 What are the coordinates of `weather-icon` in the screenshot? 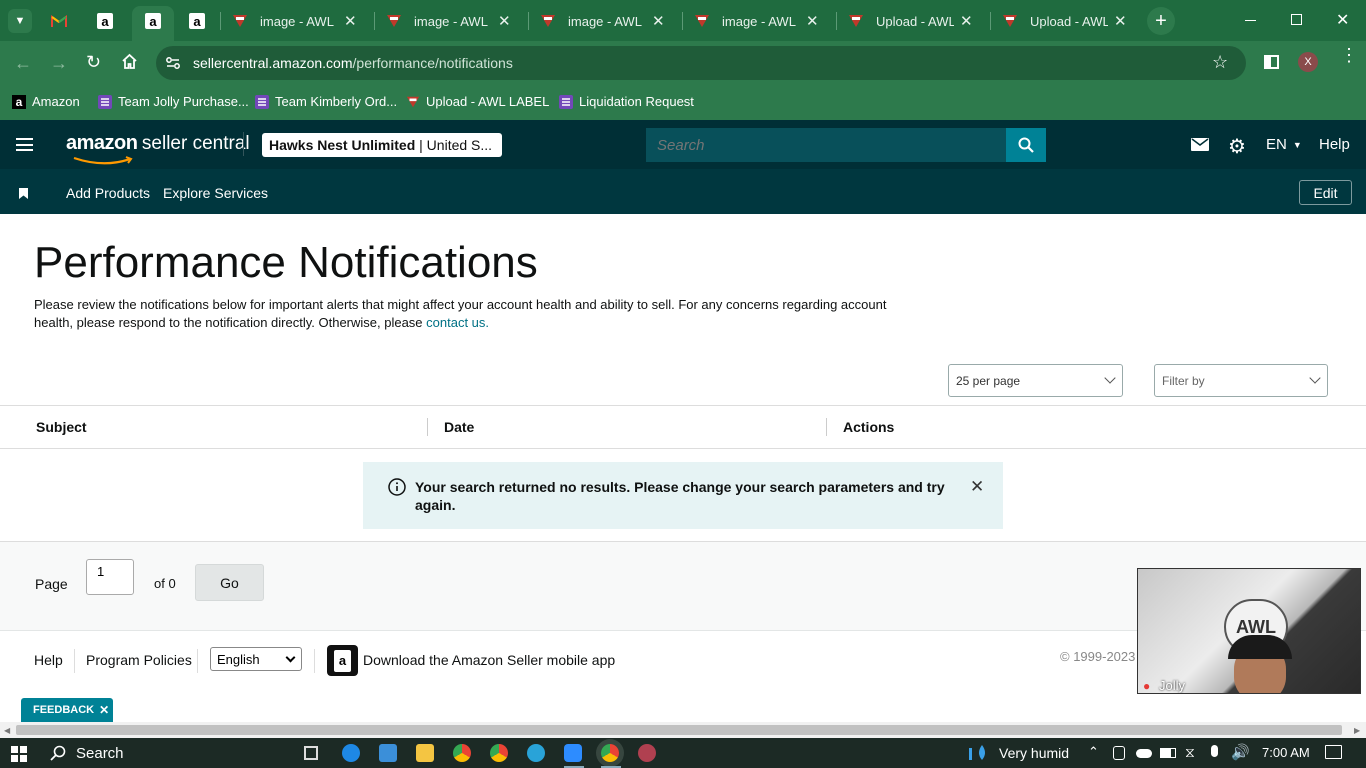 It's located at (979, 753).